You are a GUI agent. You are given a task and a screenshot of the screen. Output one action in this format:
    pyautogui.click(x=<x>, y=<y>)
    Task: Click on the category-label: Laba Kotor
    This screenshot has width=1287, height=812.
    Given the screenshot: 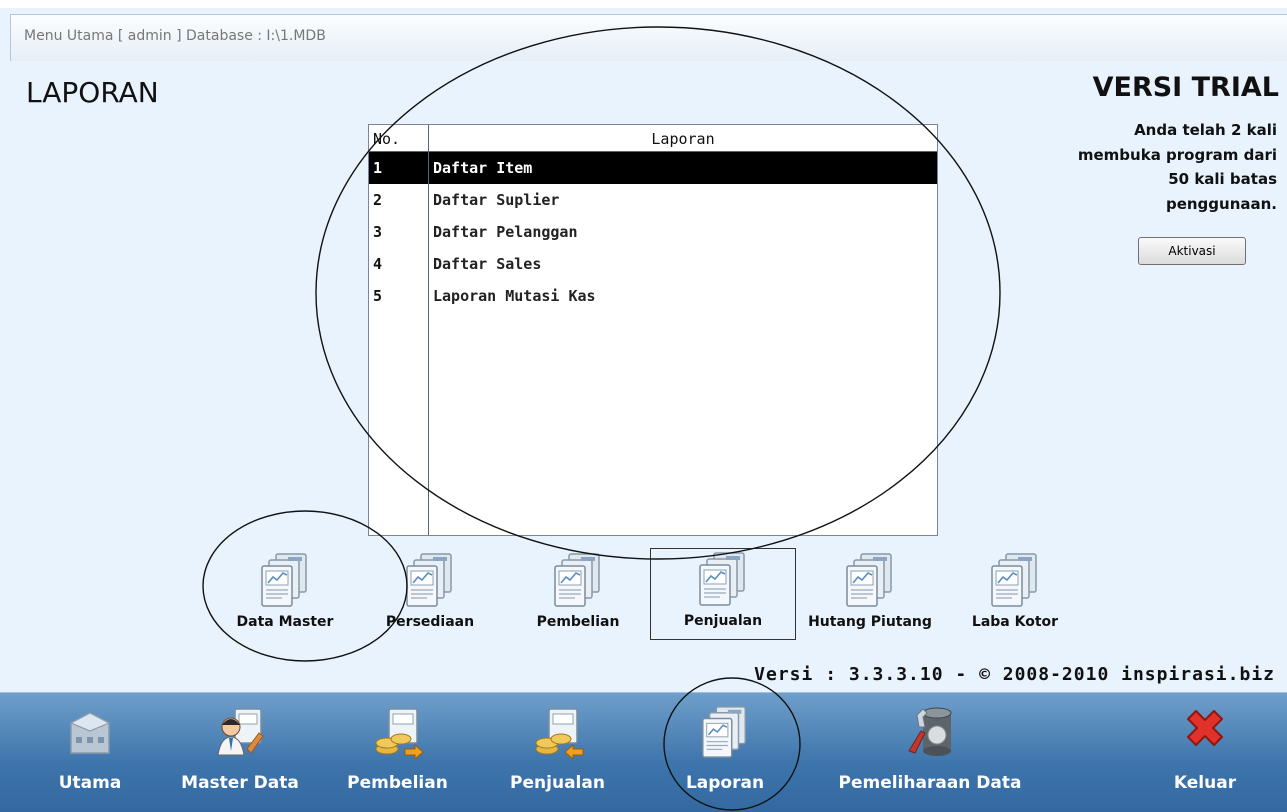 What is the action you would take?
    pyautogui.click(x=1015, y=622)
    